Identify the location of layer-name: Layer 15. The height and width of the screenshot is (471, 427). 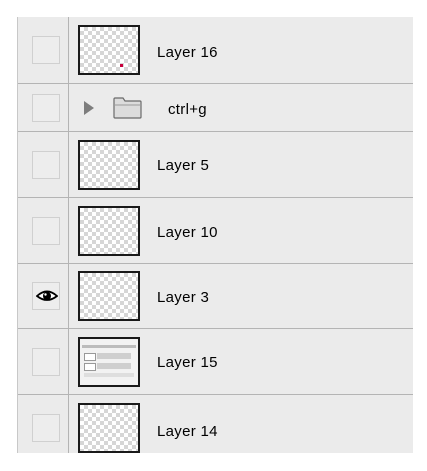
(187, 362).